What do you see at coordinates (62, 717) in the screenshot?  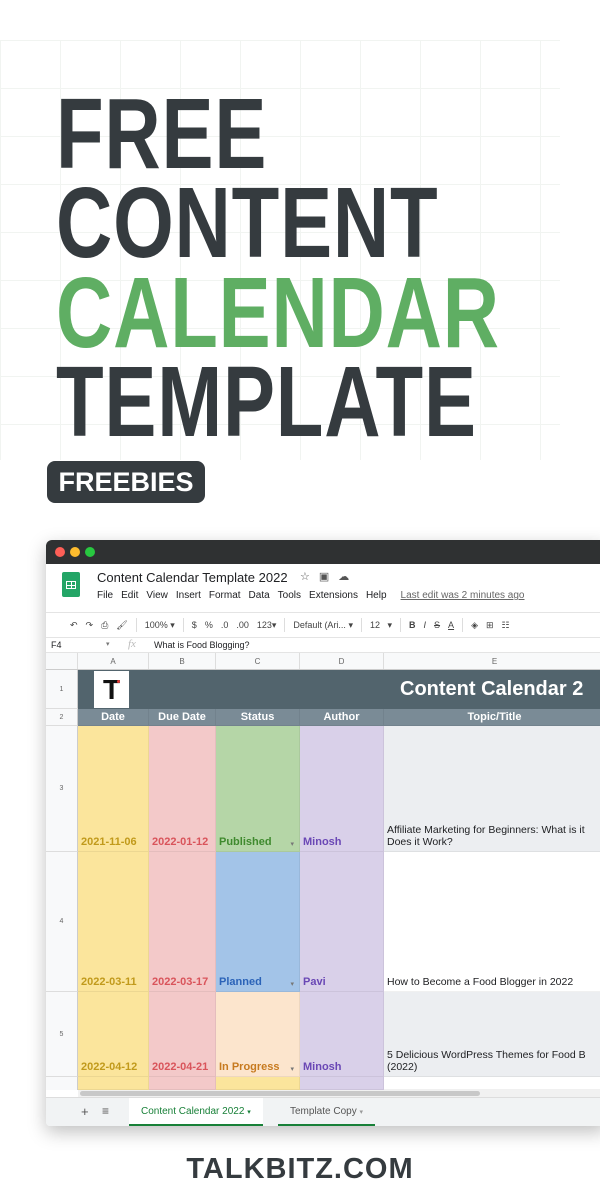 I see `row-number: 2` at bounding box center [62, 717].